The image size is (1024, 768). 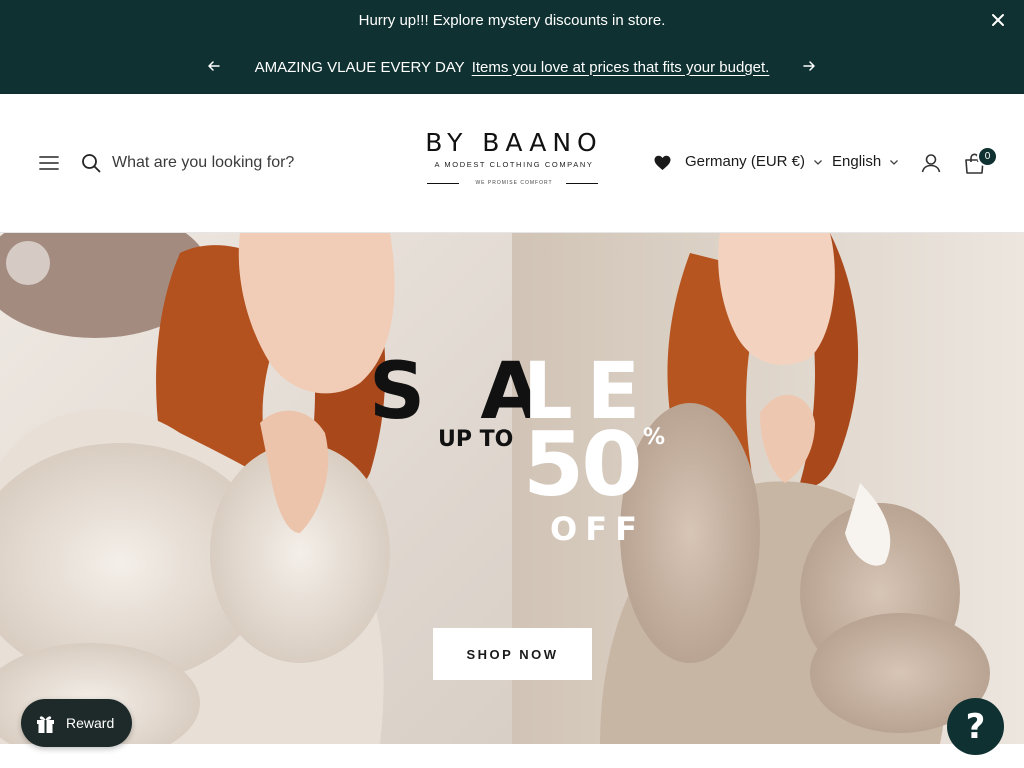 What do you see at coordinates (662, 163) in the screenshot?
I see `heart-icon` at bounding box center [662, 163].